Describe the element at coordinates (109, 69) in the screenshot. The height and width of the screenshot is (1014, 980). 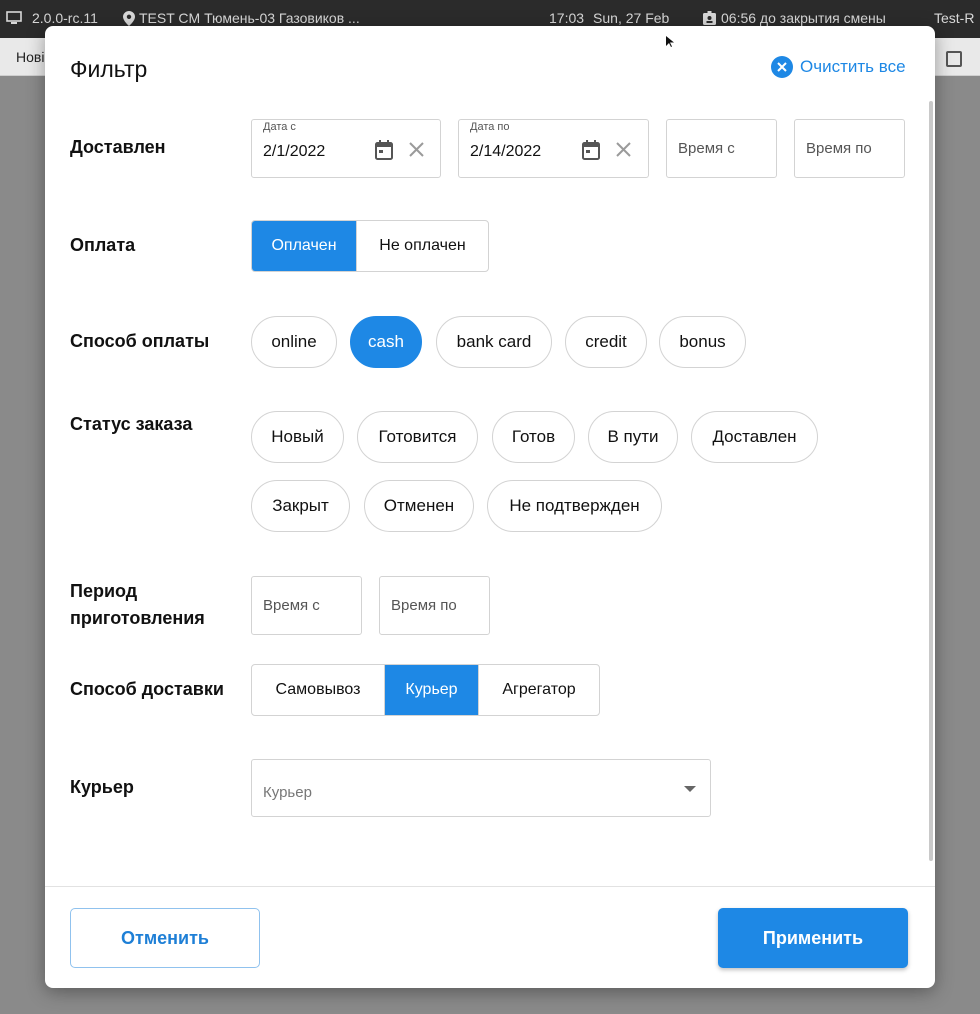
I see `dialog-title: Фильтр` at that location.